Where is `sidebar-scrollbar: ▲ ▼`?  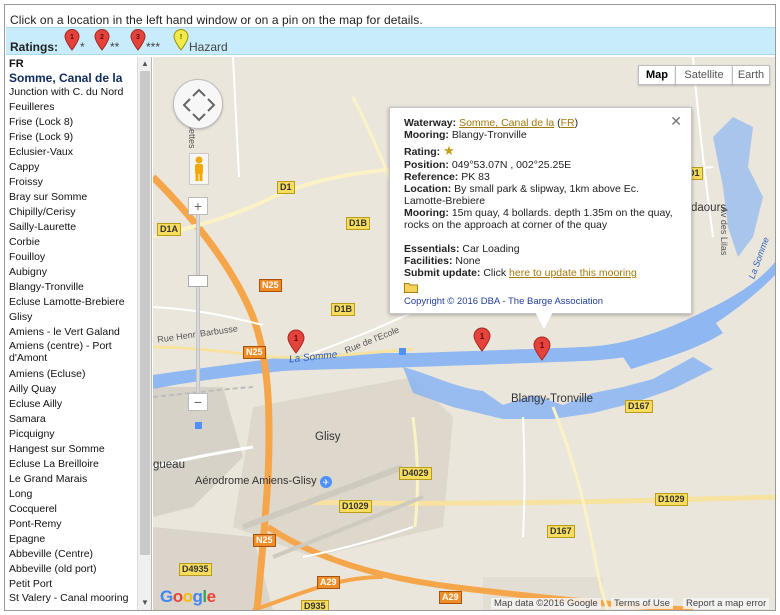 sidebar-scrollbar: ▲ ▼ is located at coordinates (144, 333).